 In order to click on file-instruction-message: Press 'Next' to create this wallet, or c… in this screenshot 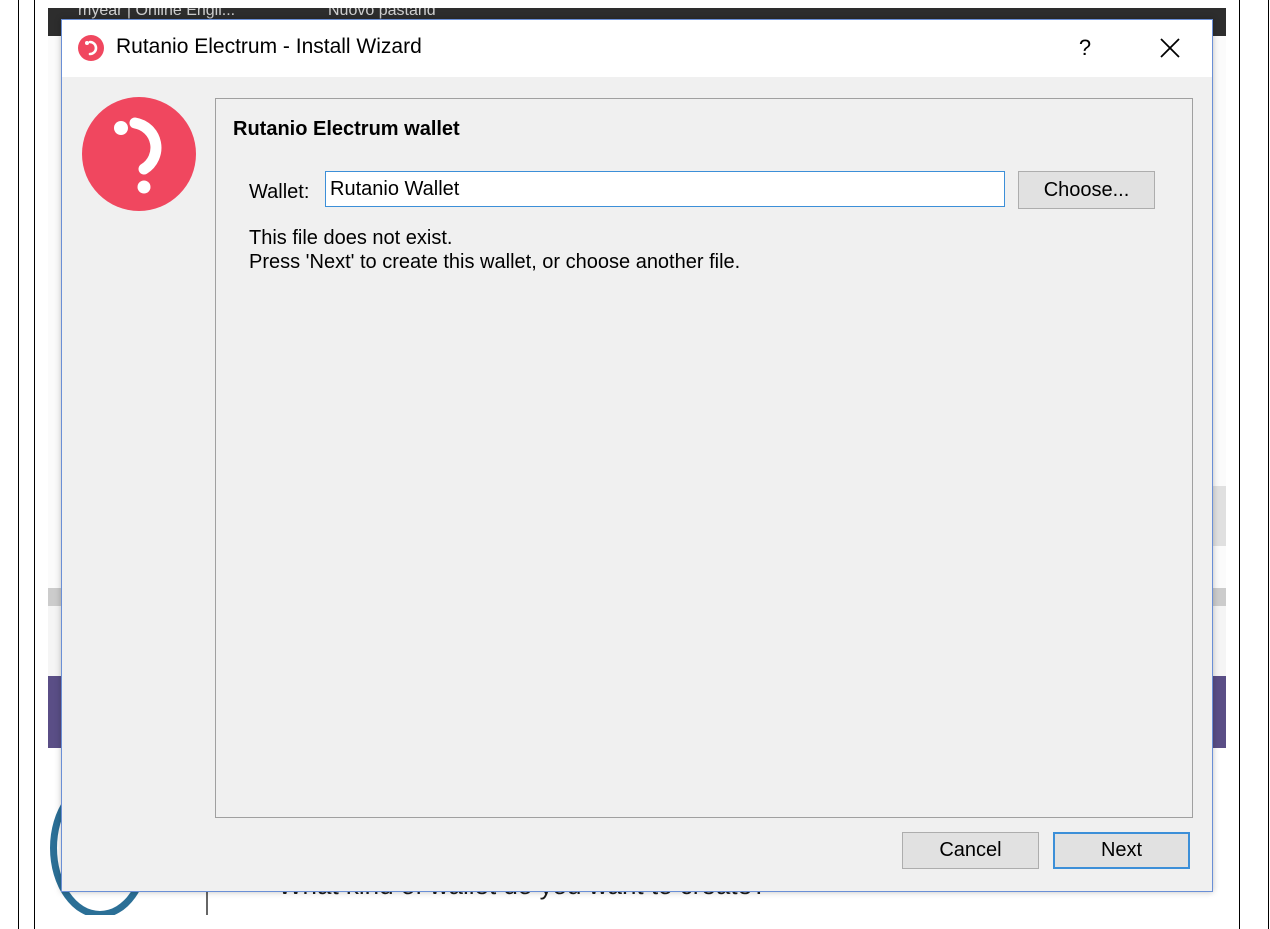, I will do `click(495, 262)`.